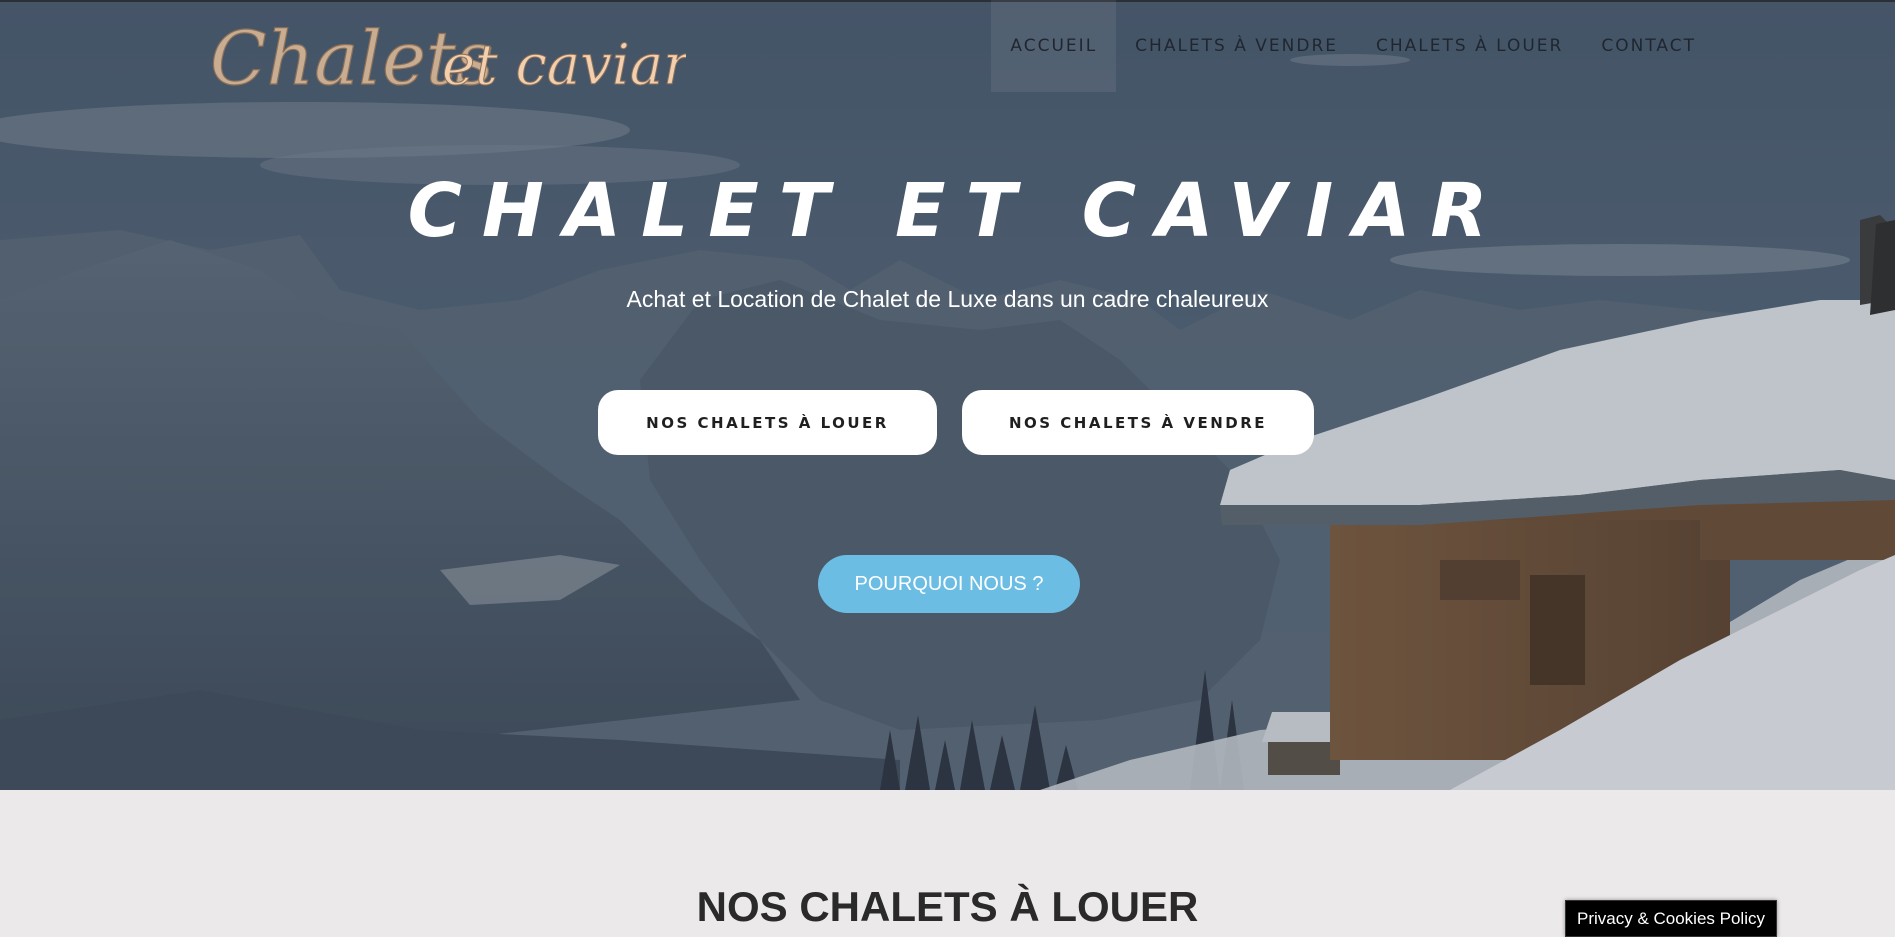 This screenshot has width=1895, height=937. I want to click on sale-chalets-button: NOS CHALETS À VENDRE, so click(1138, 422).